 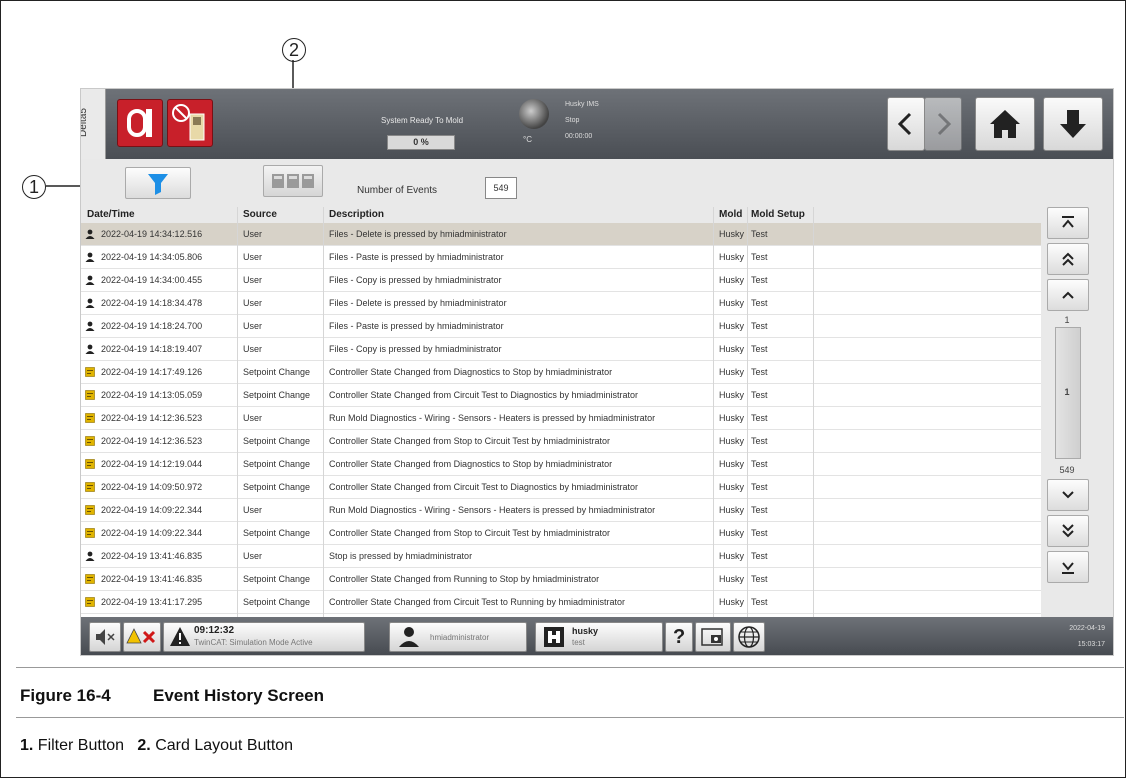 I want to click on figure-number: Figure 16-4, so click(x=65, y=695).